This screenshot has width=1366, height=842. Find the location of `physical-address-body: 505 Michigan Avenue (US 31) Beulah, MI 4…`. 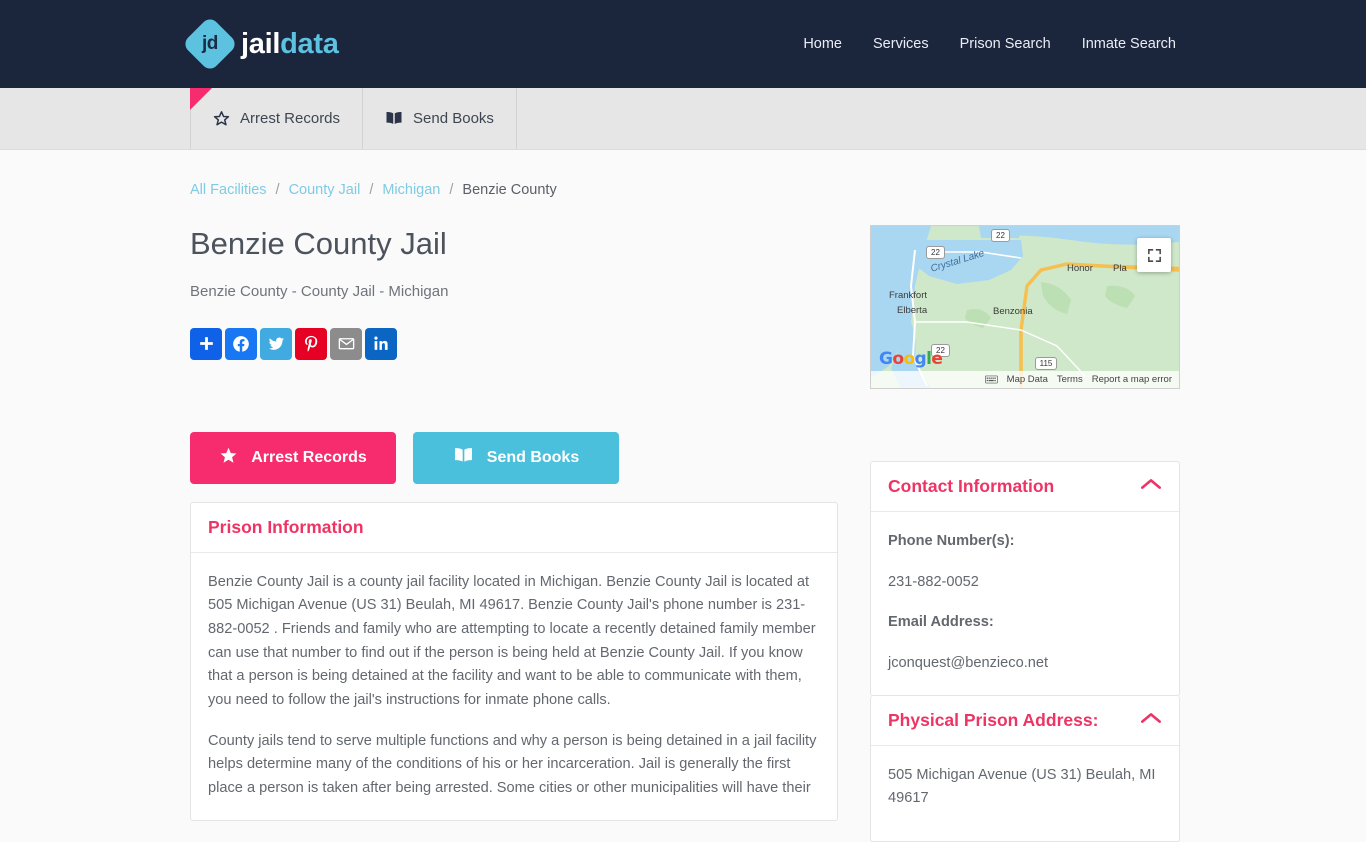

physical-address-body: 505 Michigan Avenue (US 31) Beulah, MI 4… is located at coordinates (1025, 793).